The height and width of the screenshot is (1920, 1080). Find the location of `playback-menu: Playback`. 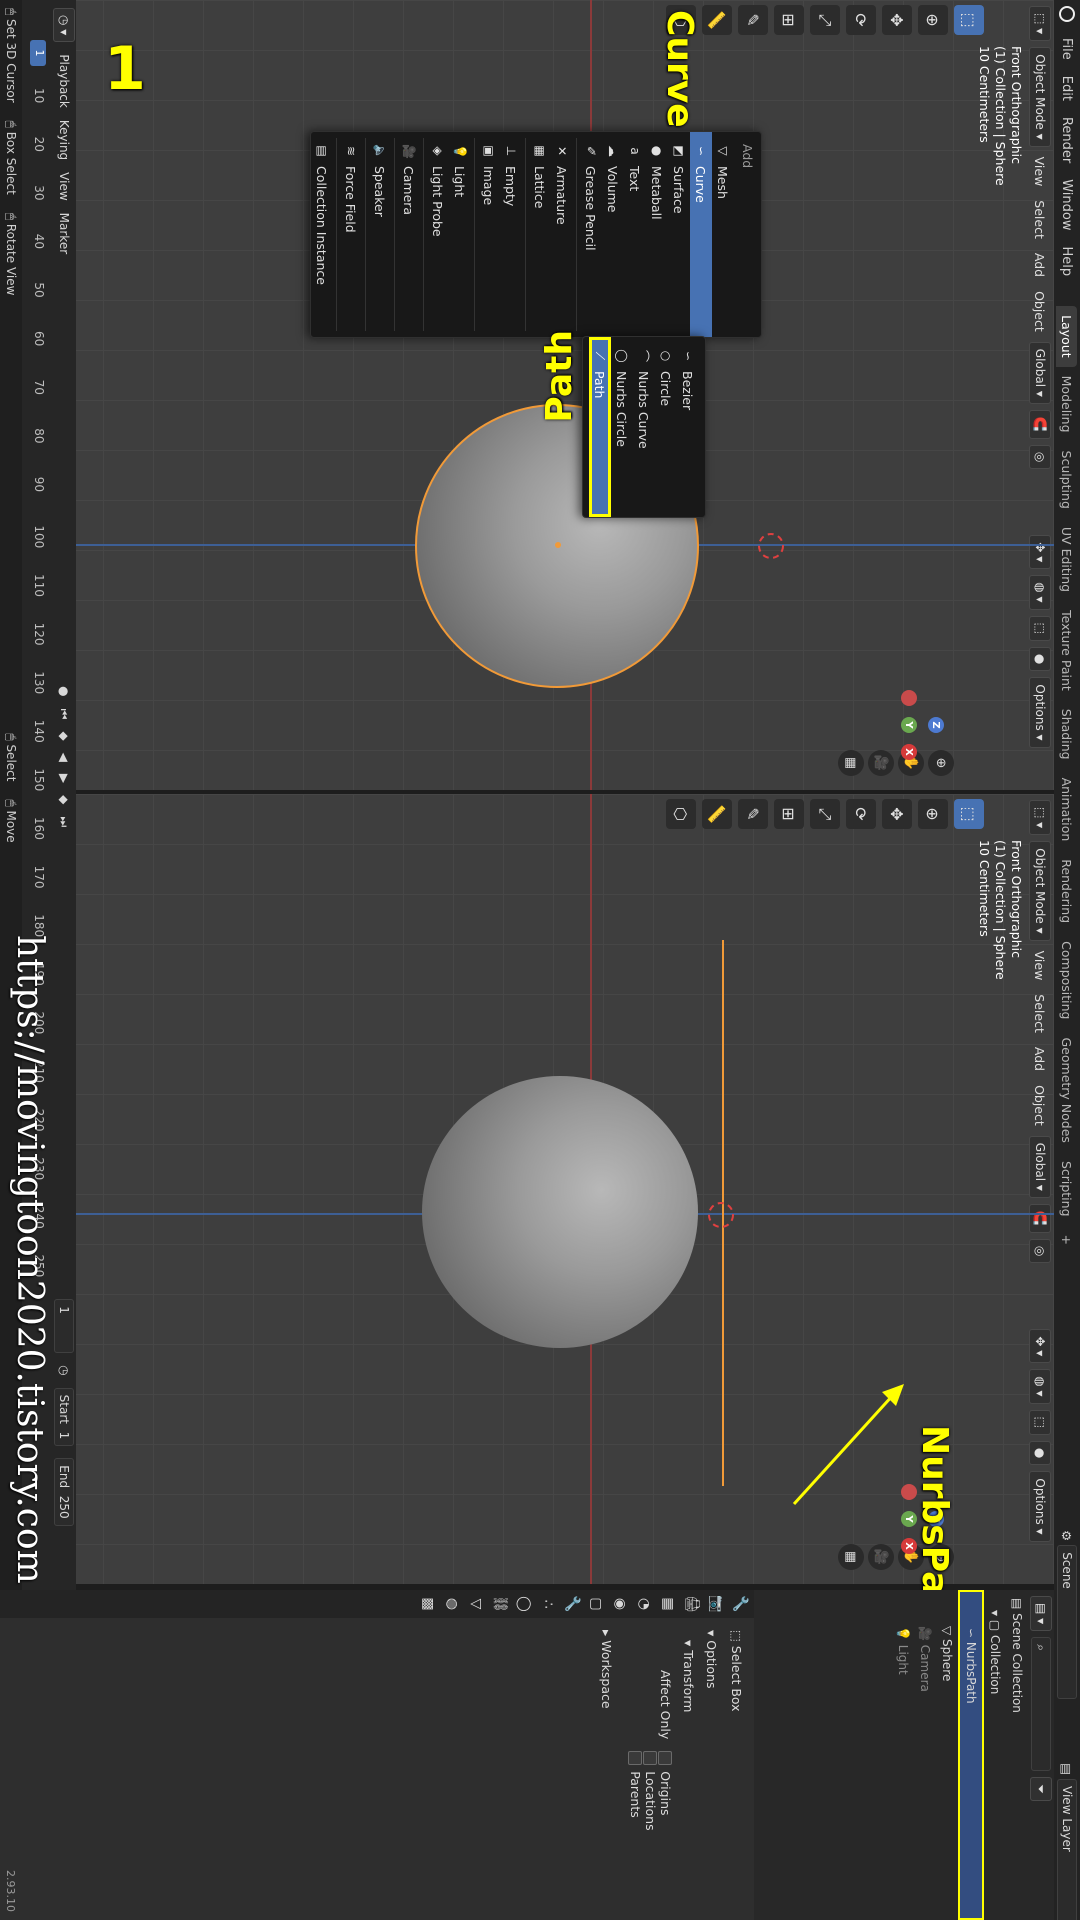

playback-menu: Playback is located at coordinates (64, 81).